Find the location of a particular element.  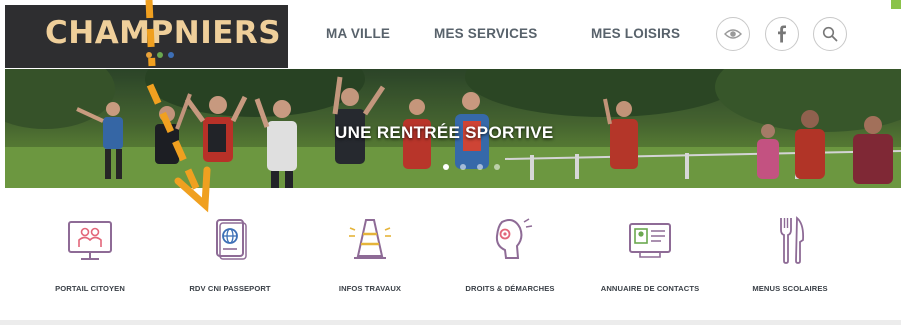

quick-link-label: INFOS TRAVAUX is located at coordinates (370, 288).